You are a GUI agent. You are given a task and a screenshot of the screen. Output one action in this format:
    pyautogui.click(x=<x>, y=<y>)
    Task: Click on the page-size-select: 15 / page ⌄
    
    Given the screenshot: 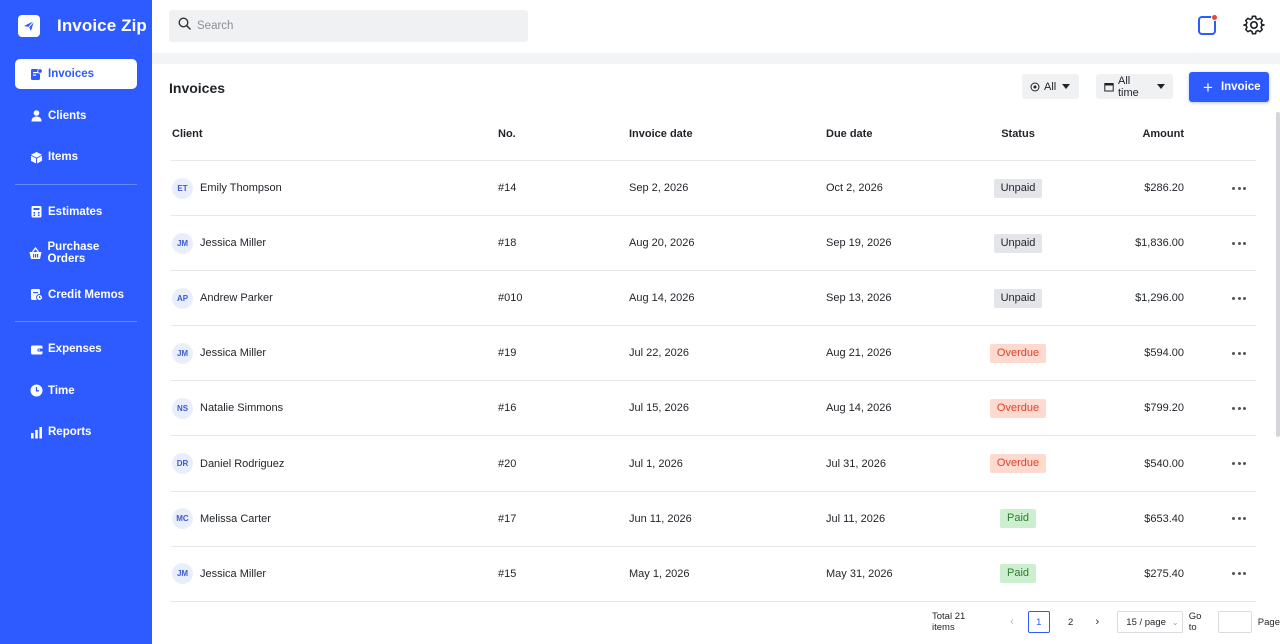 What is the action you would take?
    pyautogui.click(x=1150, y=622)
    